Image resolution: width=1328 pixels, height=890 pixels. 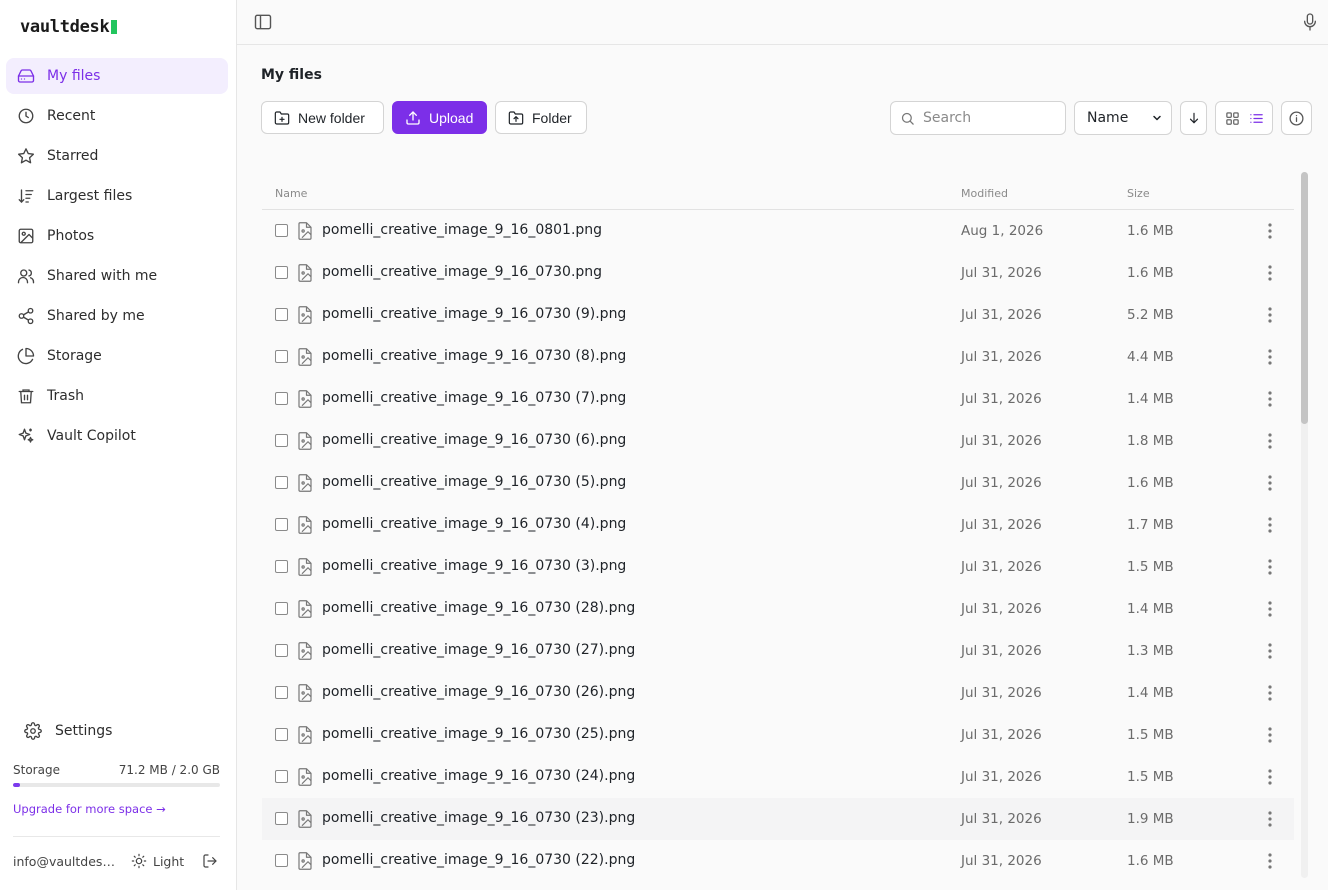 What do you see at coordinates (462, 230) in the screenshot?
I see `file-name: pomelli_creative_image_9_16_0801.png` at bounding box center [462, 230].